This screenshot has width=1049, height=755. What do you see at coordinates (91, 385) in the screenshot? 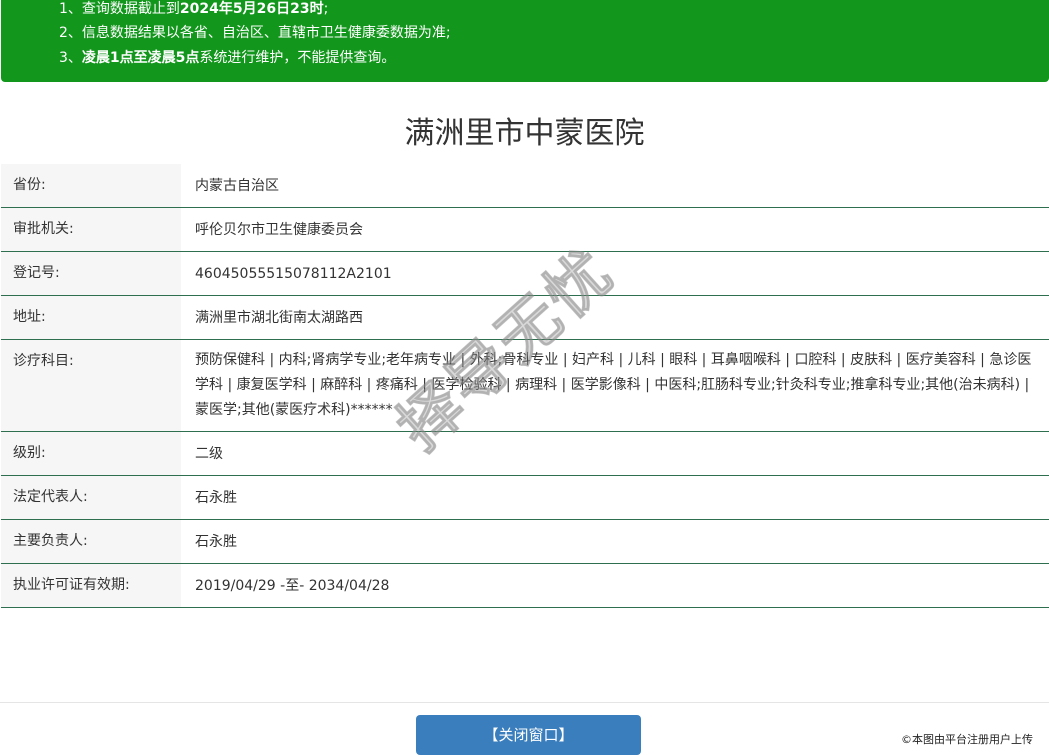
I see `row-label: 诊疗科目:` at bounding box center [91, 385].